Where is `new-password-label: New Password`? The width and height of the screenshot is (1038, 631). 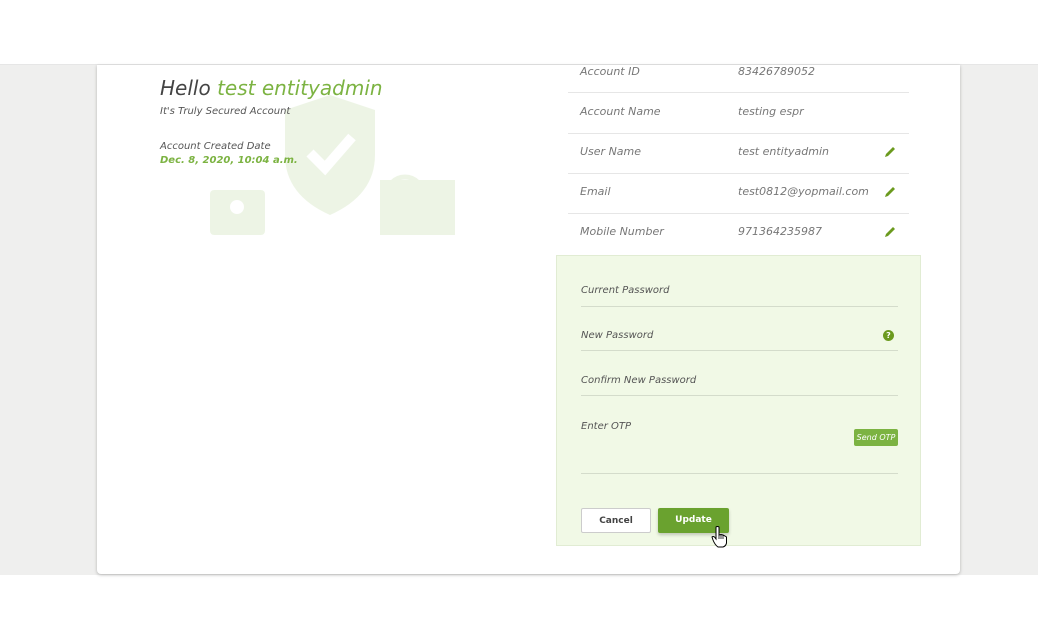 new-password-label: New Password is located at coordinates (617, 335).